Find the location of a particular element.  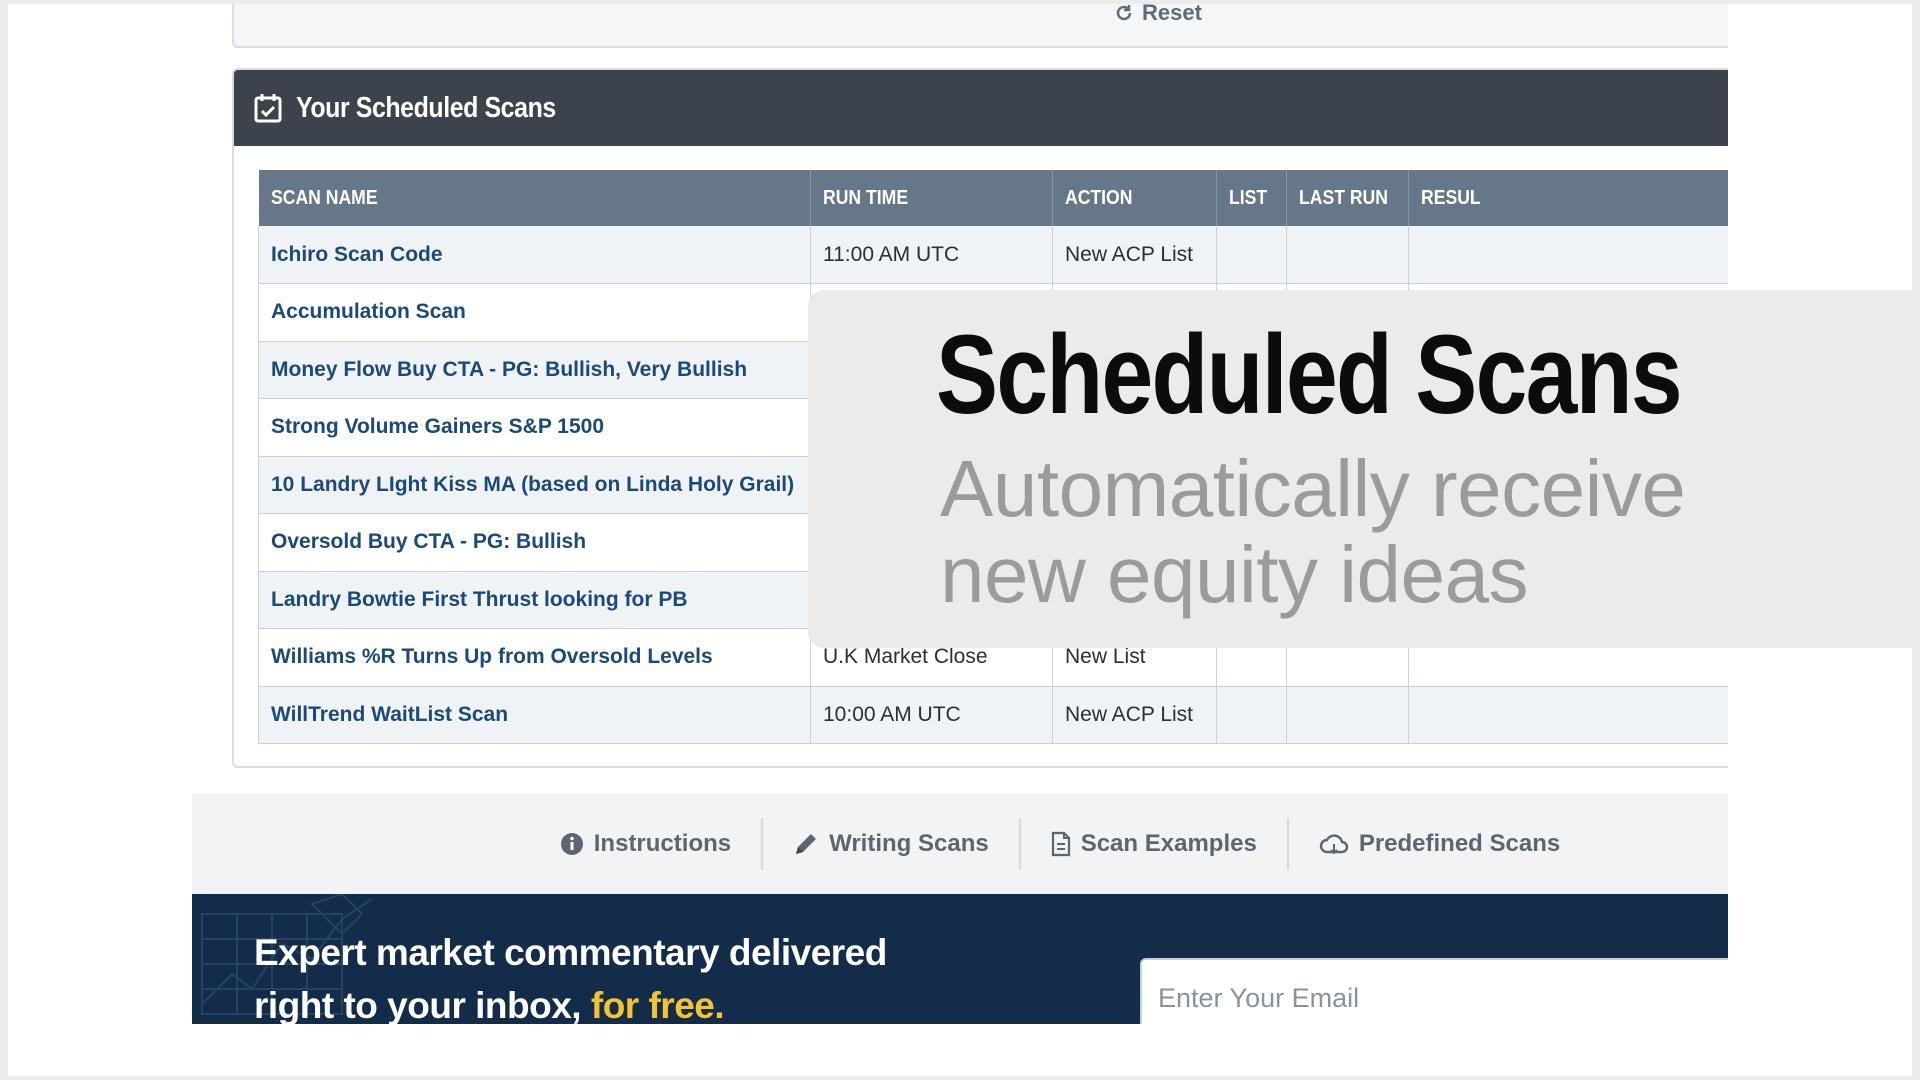

nav-writing-scans: Writing Scans is located at coordinates (892, 844).